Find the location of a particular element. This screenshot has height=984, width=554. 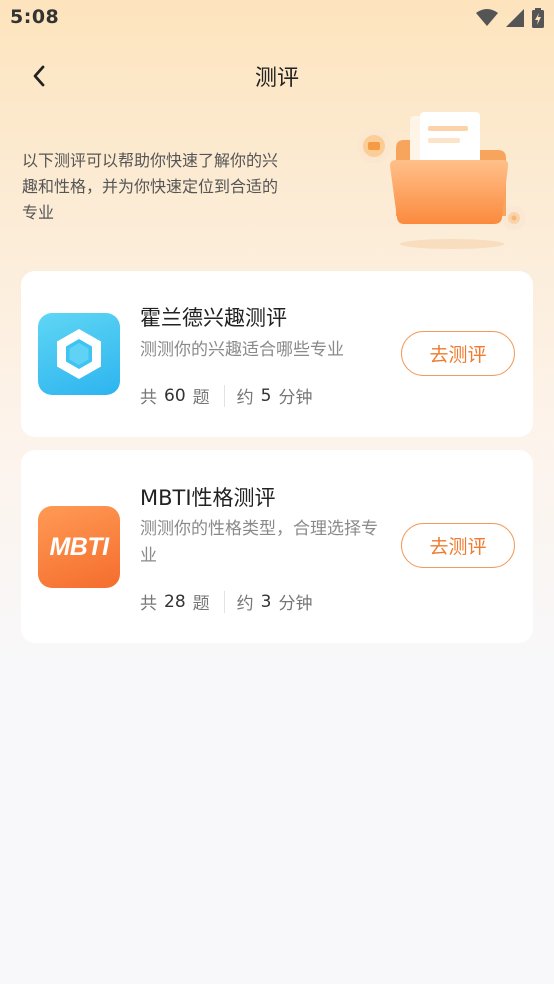

holland-icon is located at coordinates (79, 354).